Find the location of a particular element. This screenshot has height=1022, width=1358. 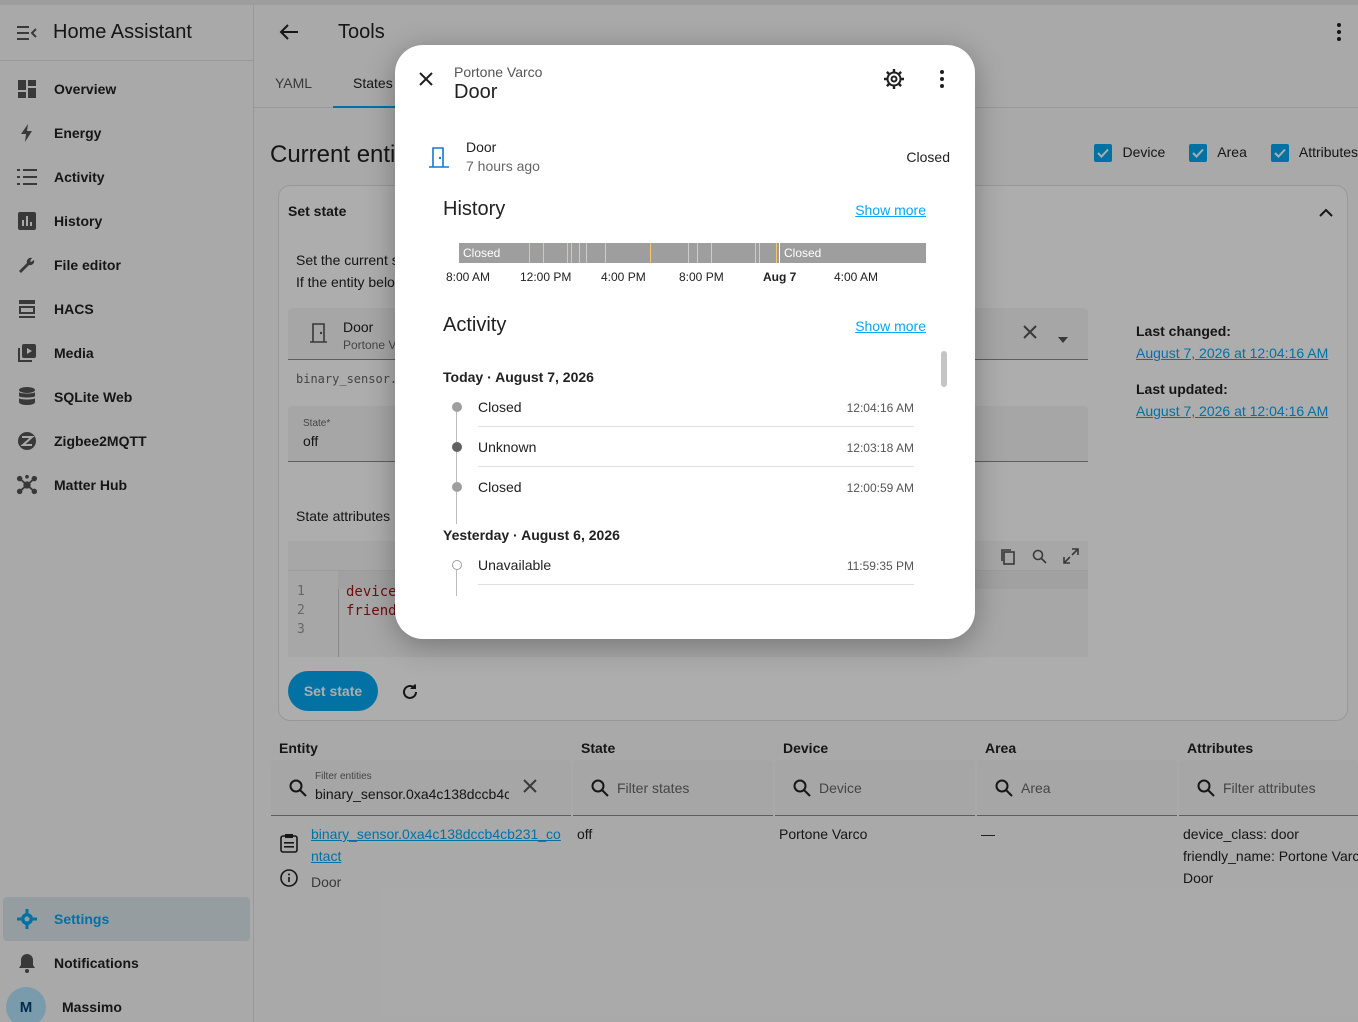

timeline-tick: 12:00 PM is located at coordinates (546, 277).